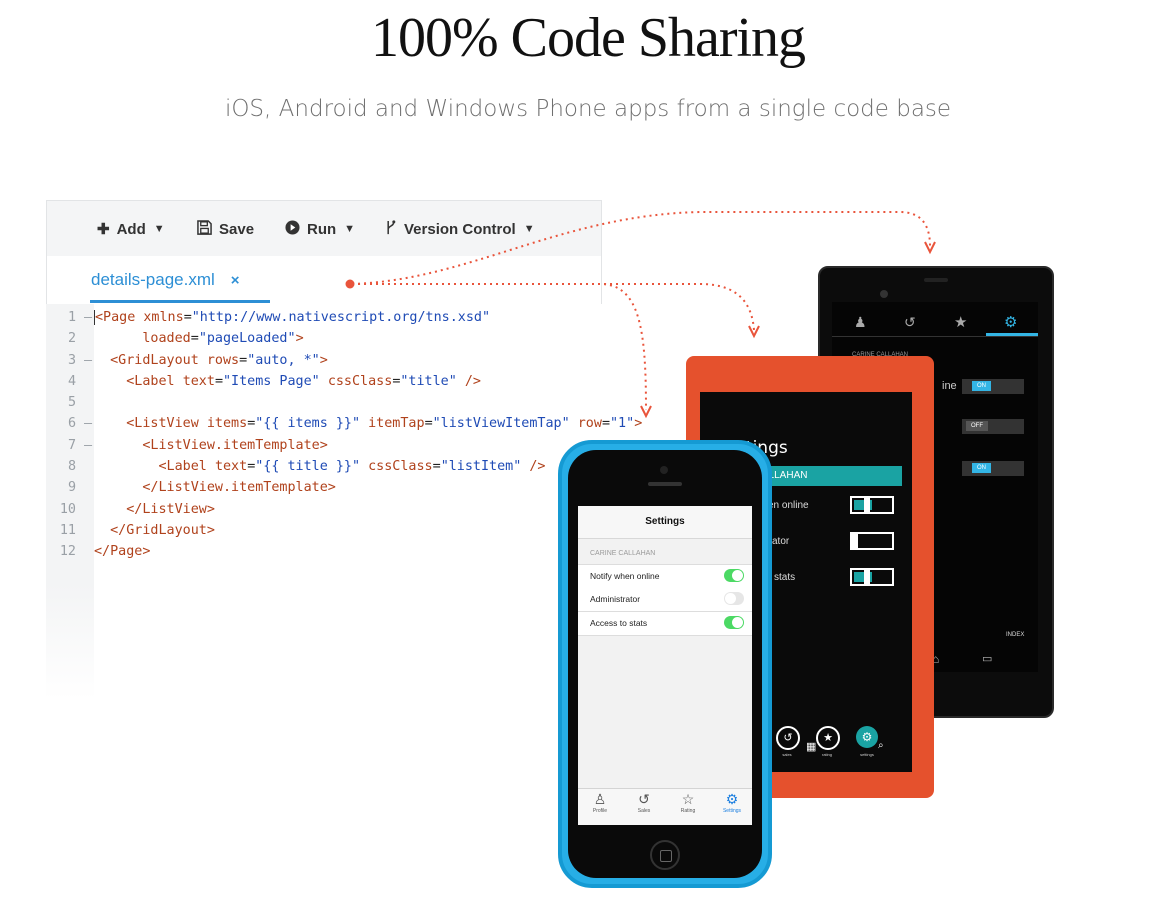 The image size is (1176, 900). Describe the element at coordinates (1015, 635) in the screenshot. I see `android-footer-label: INDEX` at that location.